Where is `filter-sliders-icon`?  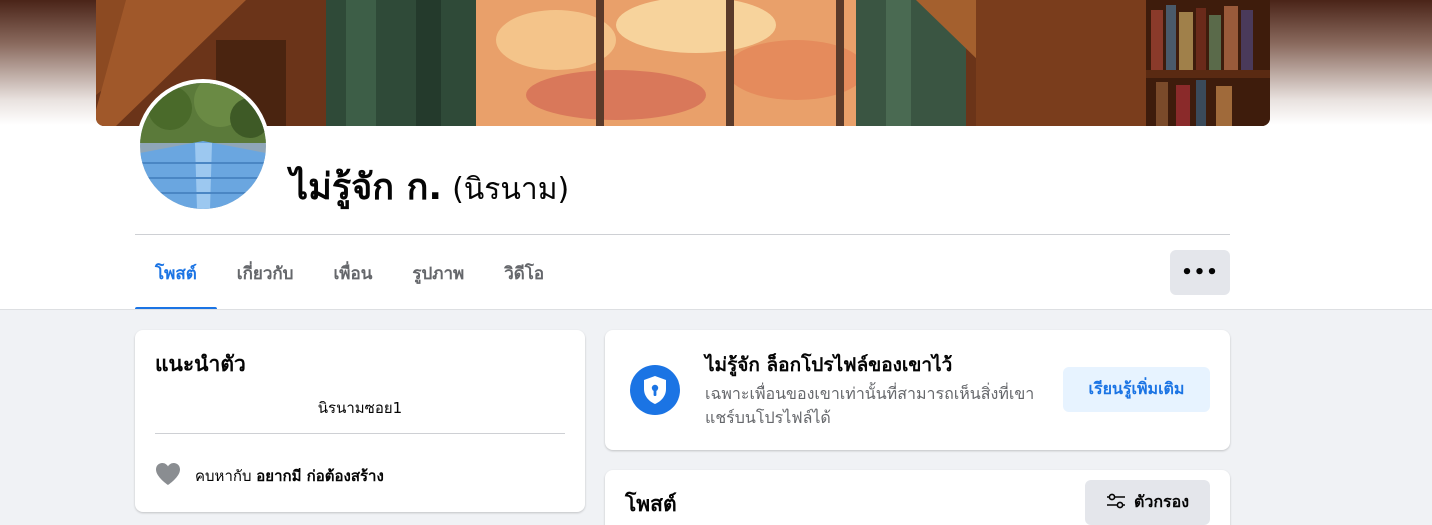 filter-sliders-icon is located at coordinates (1116, 503).